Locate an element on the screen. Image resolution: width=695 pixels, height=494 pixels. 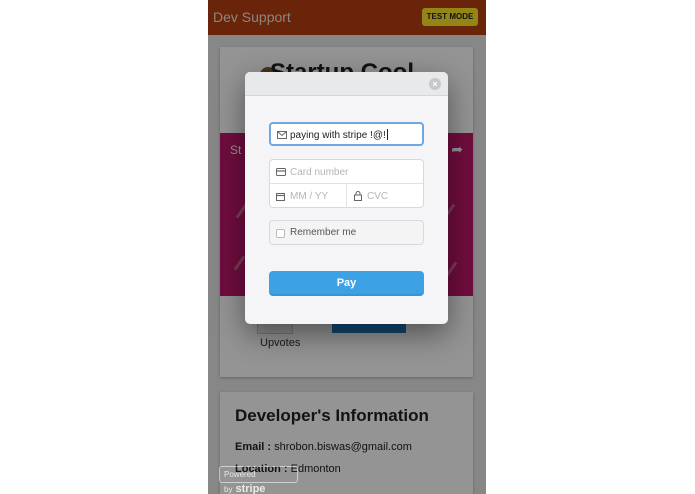
cvc-placeholder: CVC is located at coordinates (378, 196).